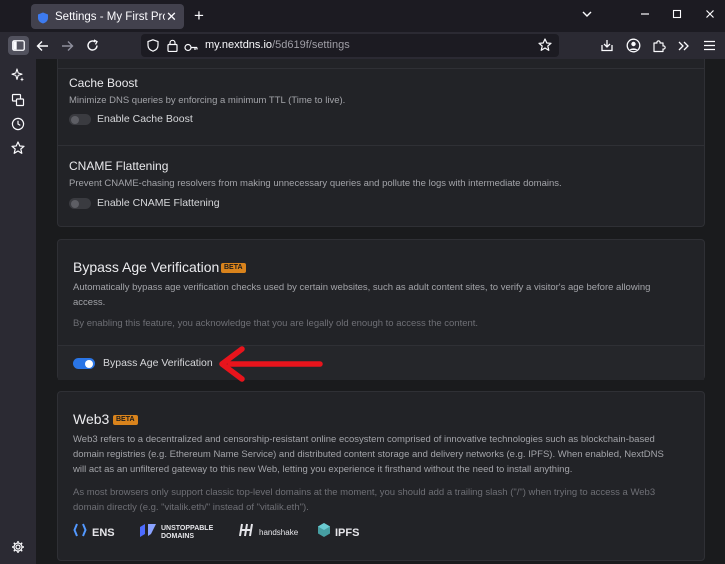 The height and width of the screenshot is (564, 725). Describe the element at coordinates (178, 536) in the screenshot. I see `unstoppable-line2: DOMAINS` at that location.